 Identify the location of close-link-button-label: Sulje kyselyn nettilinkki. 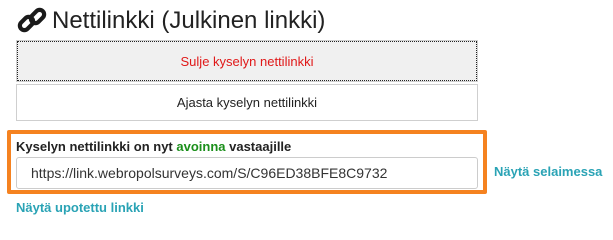
(247, 61).